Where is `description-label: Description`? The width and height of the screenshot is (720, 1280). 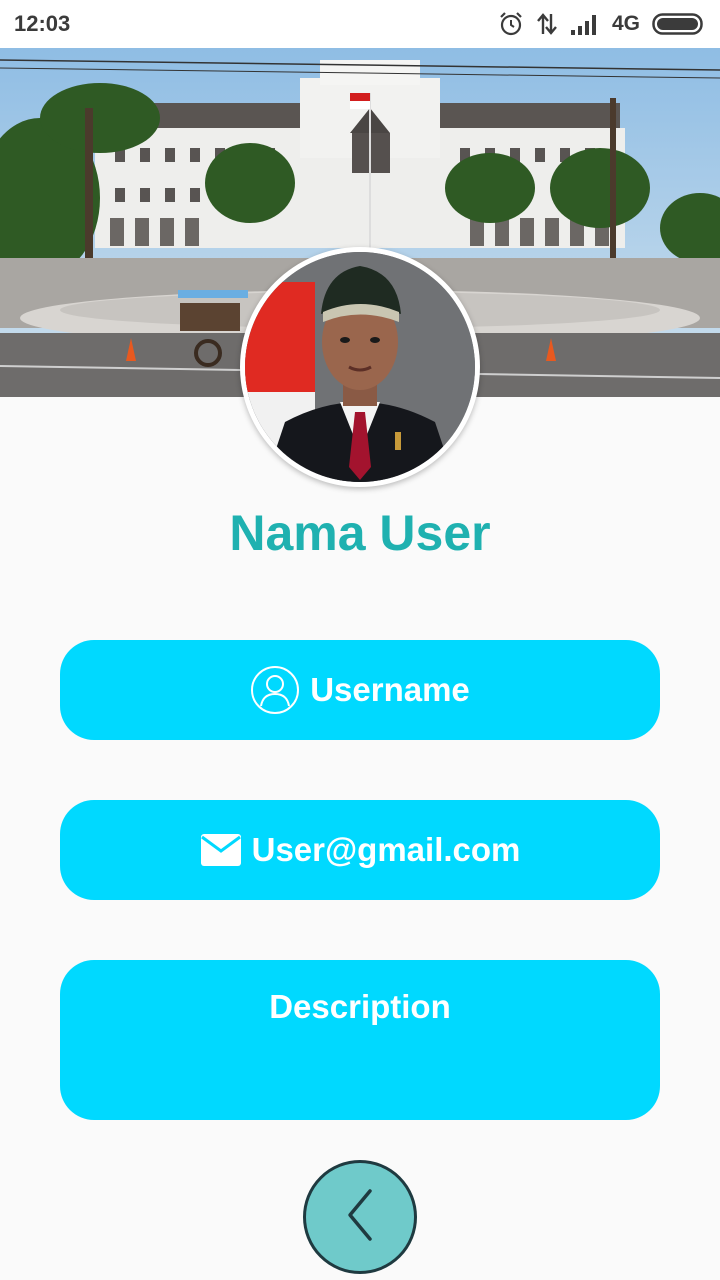 description-label: Description is located at coordinates (360, 1006).